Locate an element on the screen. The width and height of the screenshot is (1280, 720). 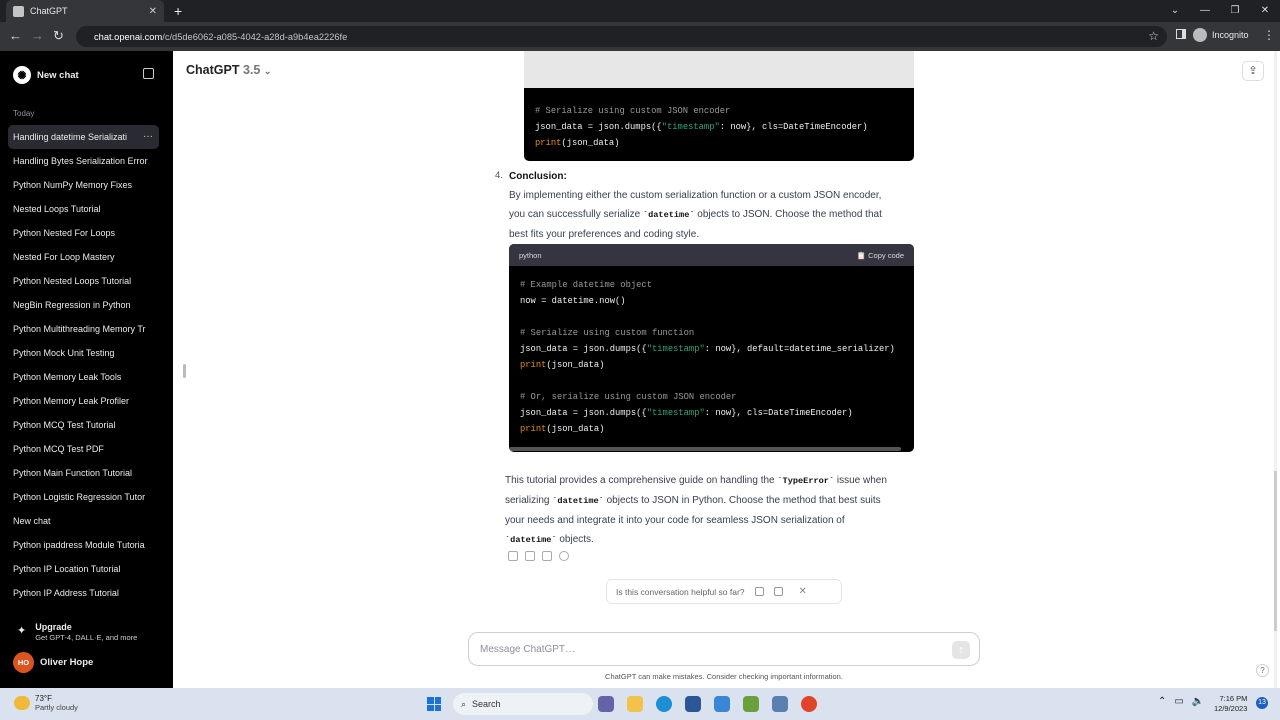
history-item: Python Memory Leak Tools is located at coordinates (83, 377).